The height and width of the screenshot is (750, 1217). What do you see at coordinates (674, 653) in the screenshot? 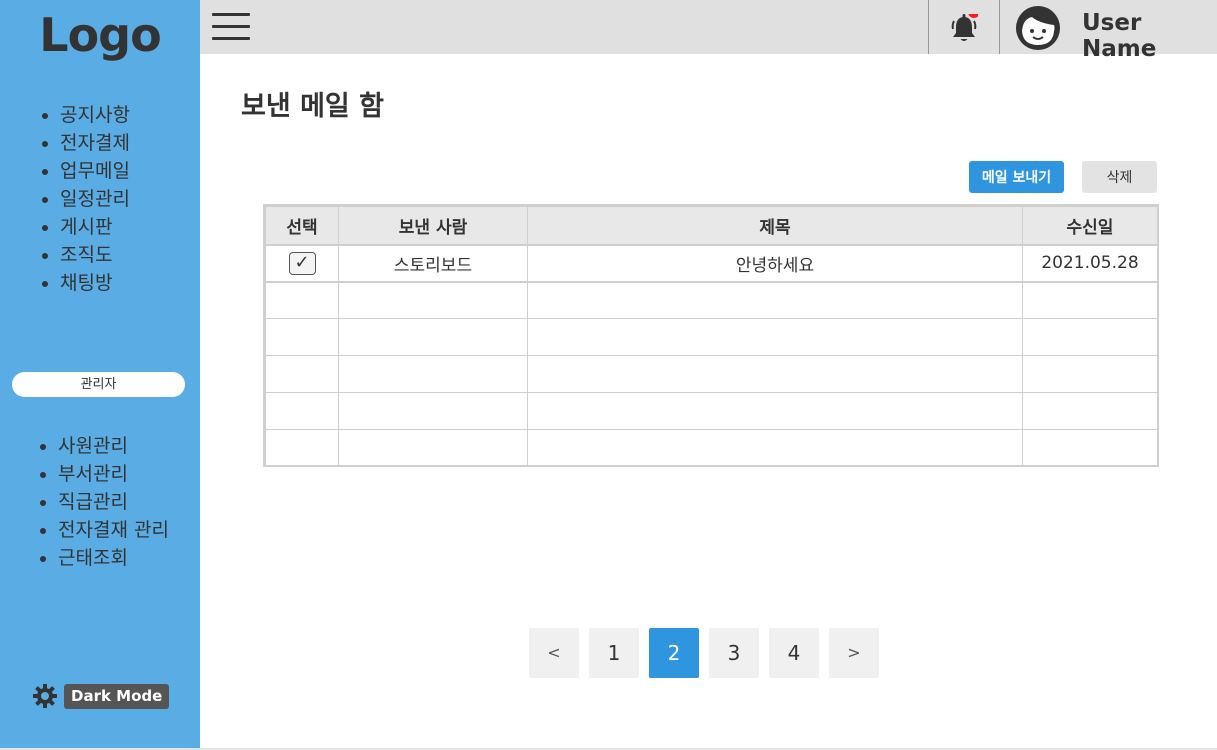
I see `page-button-2: 2` at bounding box center [674, 653].